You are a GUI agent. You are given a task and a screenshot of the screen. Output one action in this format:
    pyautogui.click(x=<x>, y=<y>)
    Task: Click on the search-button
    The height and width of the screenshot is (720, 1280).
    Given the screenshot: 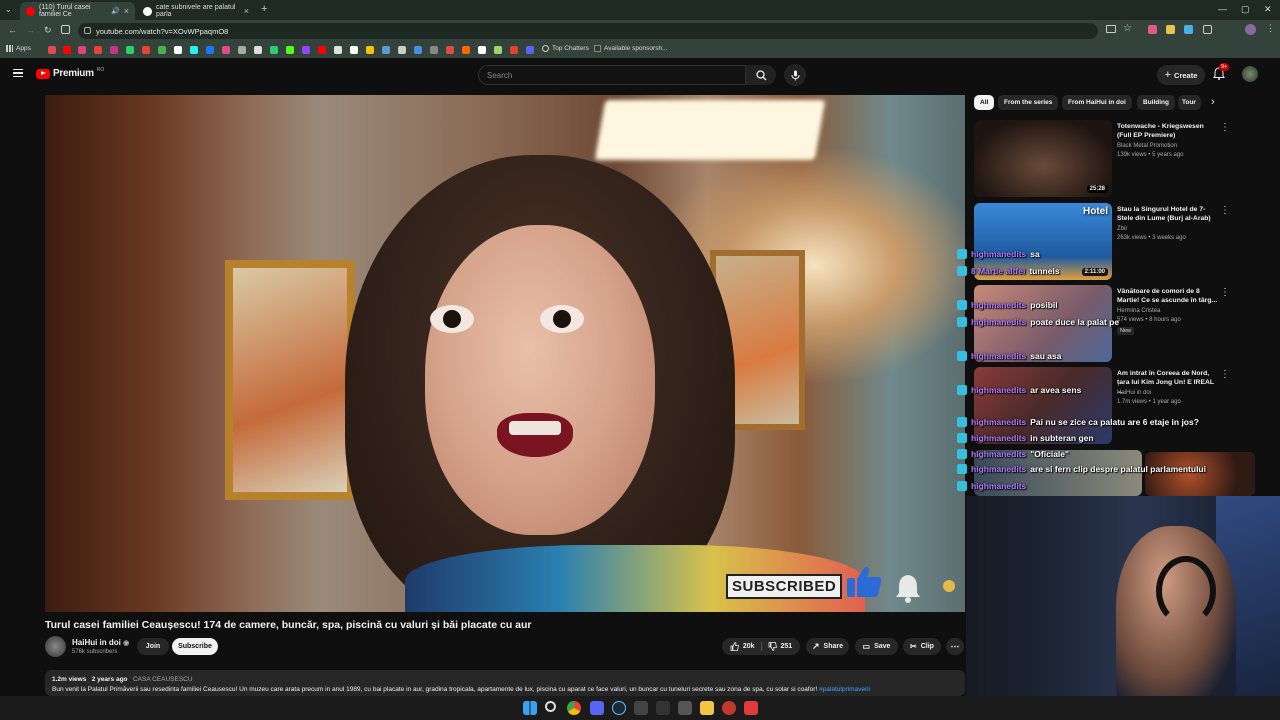 What is the action you would take?
    pyautogui.click(x=761, y=75)
    